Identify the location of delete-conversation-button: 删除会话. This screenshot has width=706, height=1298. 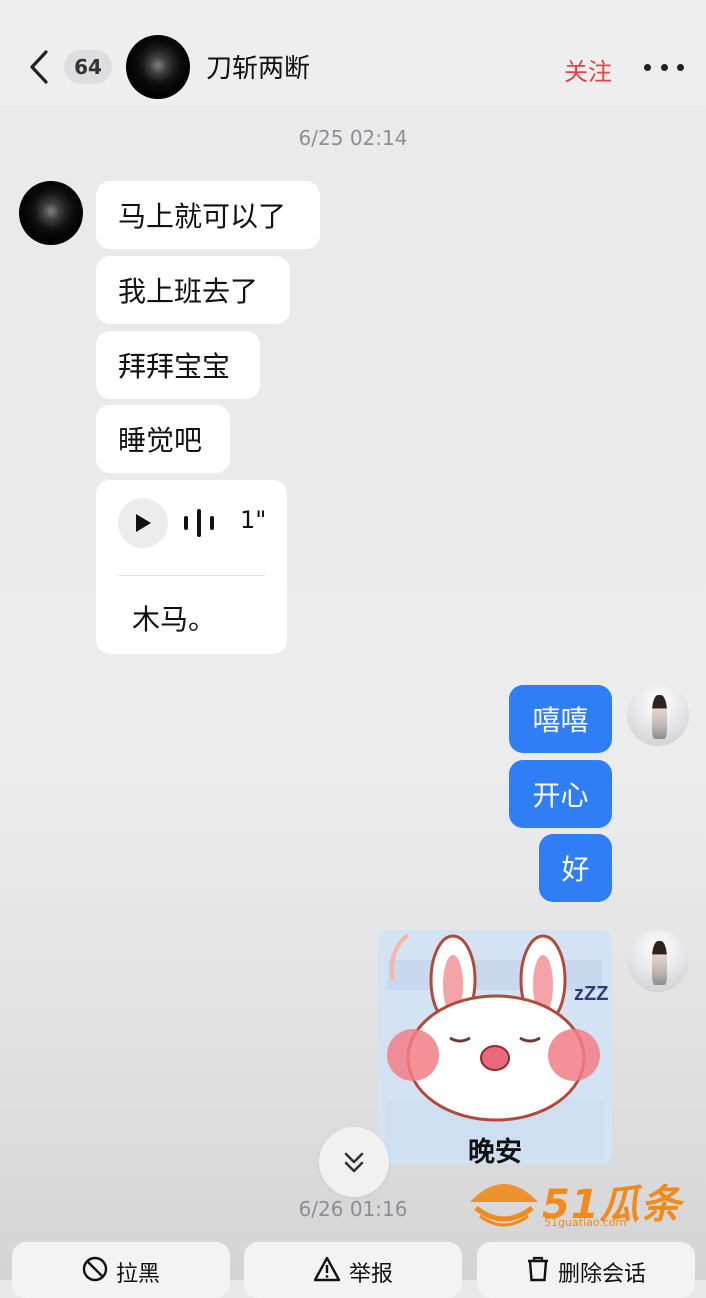
(586, 1270).